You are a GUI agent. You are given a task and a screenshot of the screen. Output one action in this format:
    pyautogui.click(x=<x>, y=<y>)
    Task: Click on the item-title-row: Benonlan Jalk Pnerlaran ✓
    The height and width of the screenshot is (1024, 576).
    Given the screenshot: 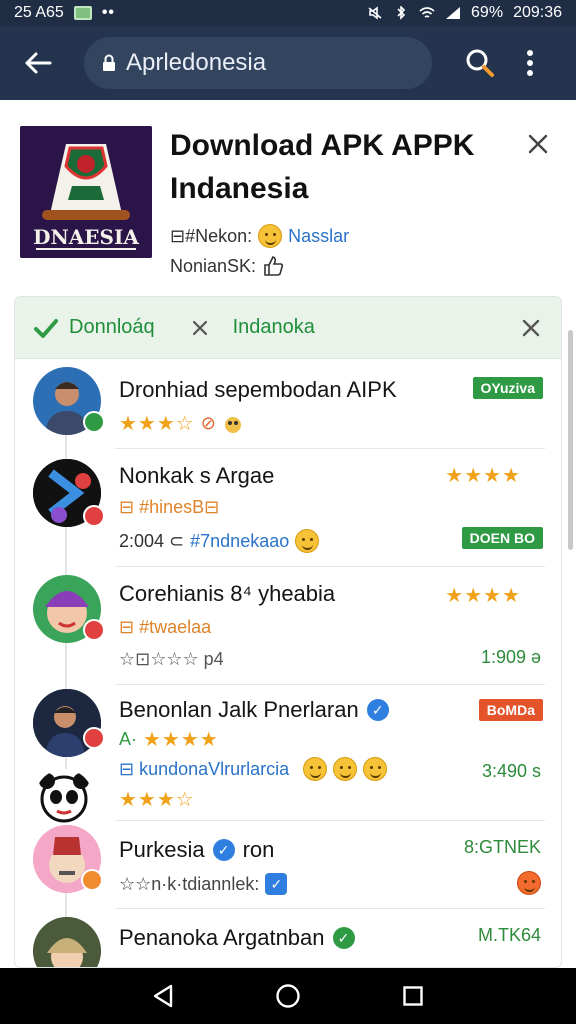 What is the action you would take?
    pyautogui.click(x=254, y=710)
    